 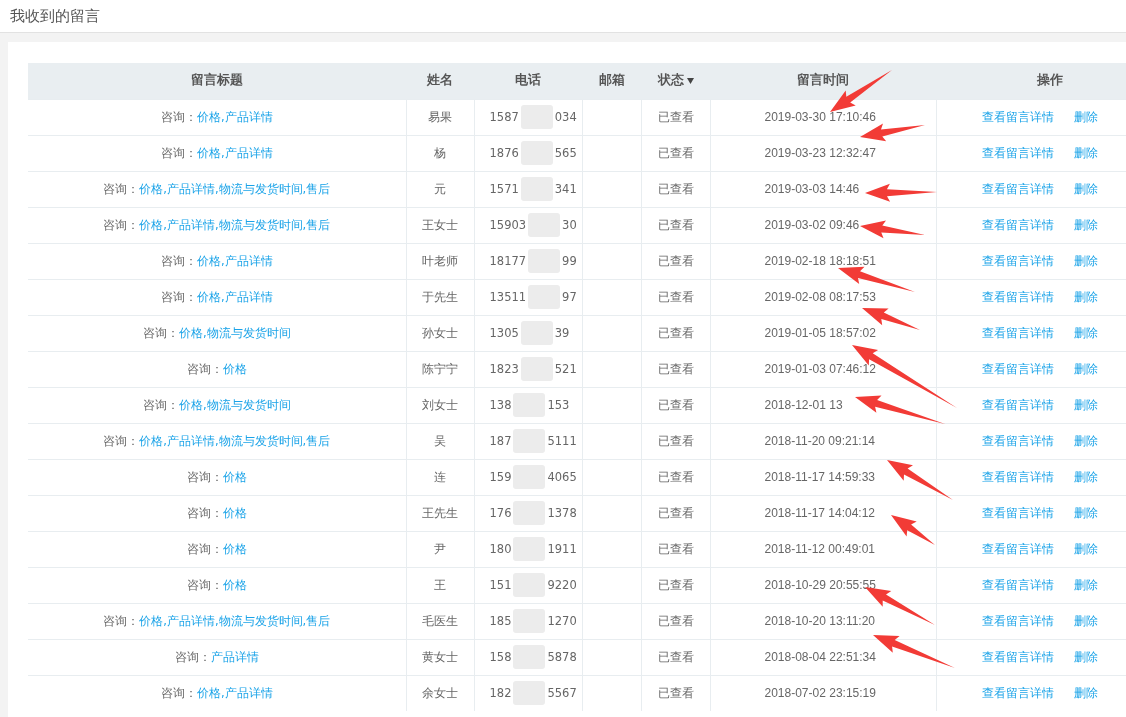 I want to click on name-cell: 王女士, so click(x=440, y=224).